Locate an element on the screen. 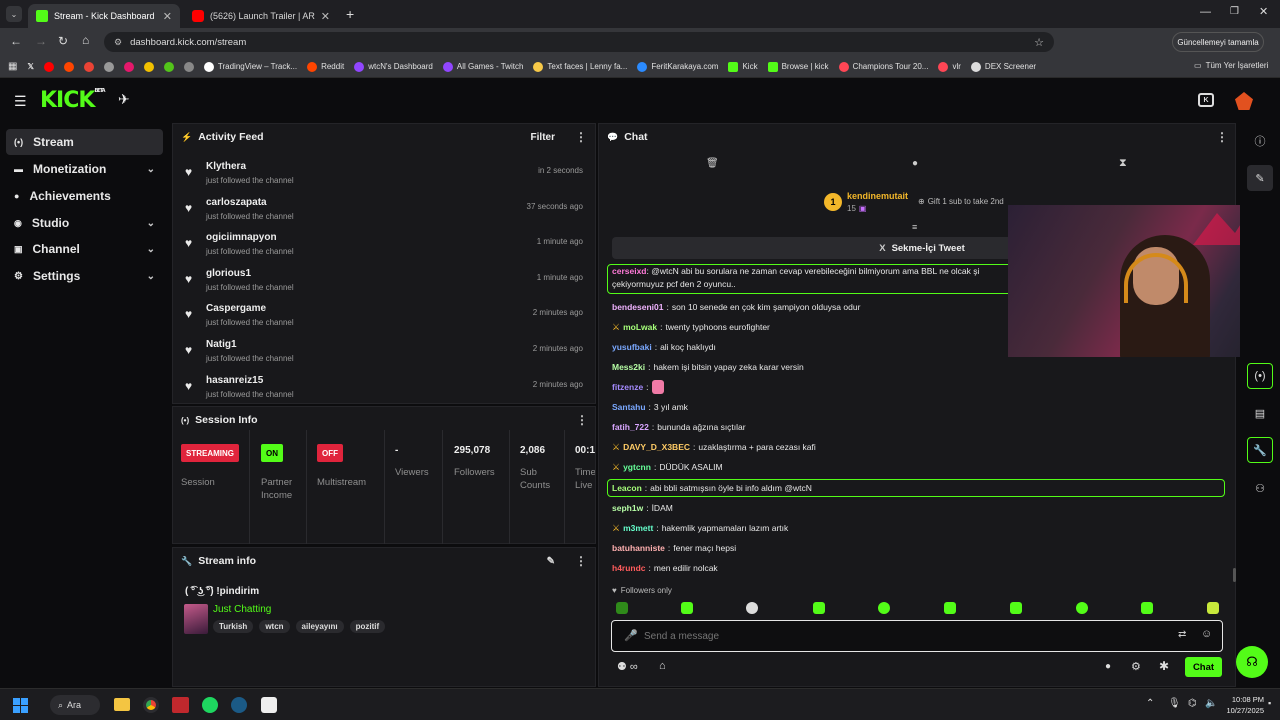  notification-icon: ▪ is located at coordinates (1269, 703).